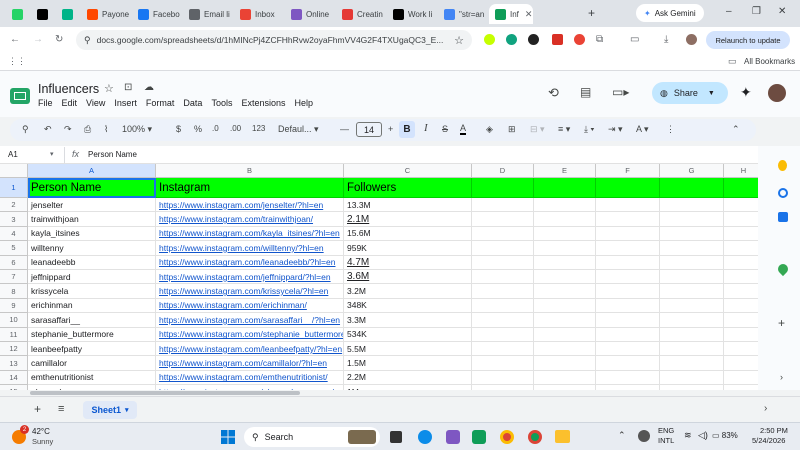 The height and width of the screenshot is (450, 800). Describe the element at coordinates (622, 435) in the screenshot. I see `show-hidden-icons: ⌃` at that location.